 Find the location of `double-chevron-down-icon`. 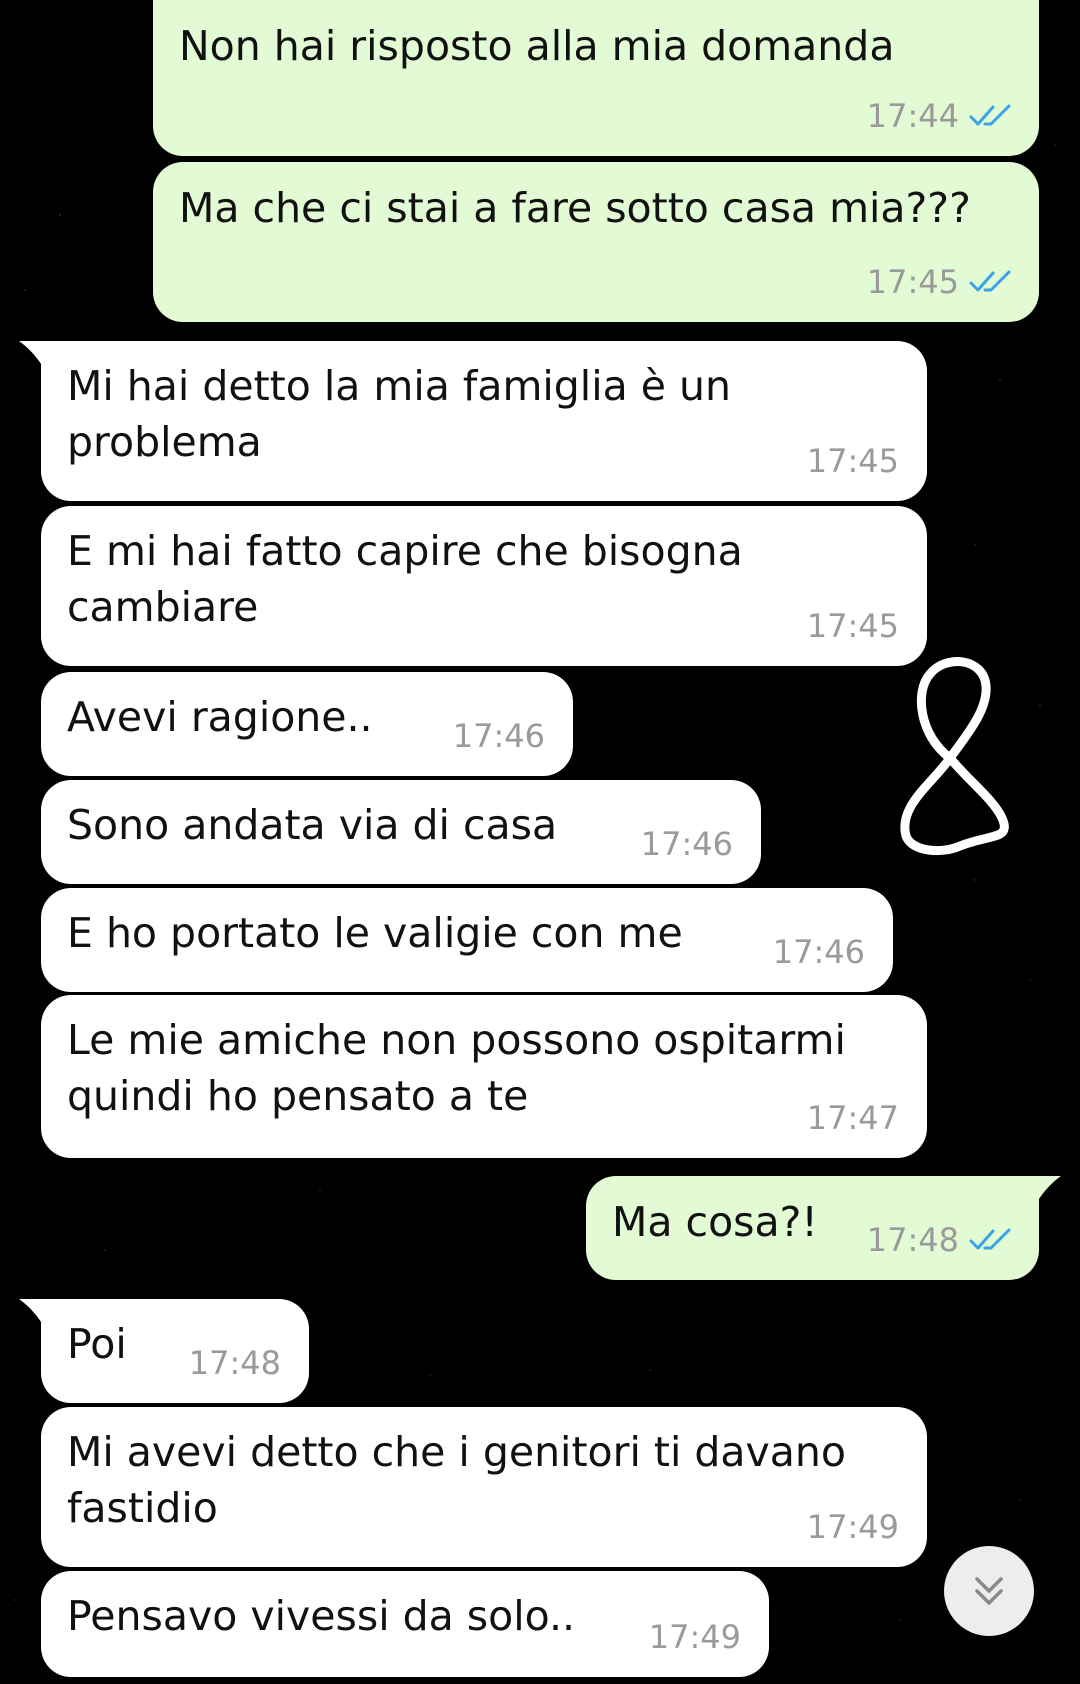

double-chevron-down-icon is located at coordinates (989, 1591).